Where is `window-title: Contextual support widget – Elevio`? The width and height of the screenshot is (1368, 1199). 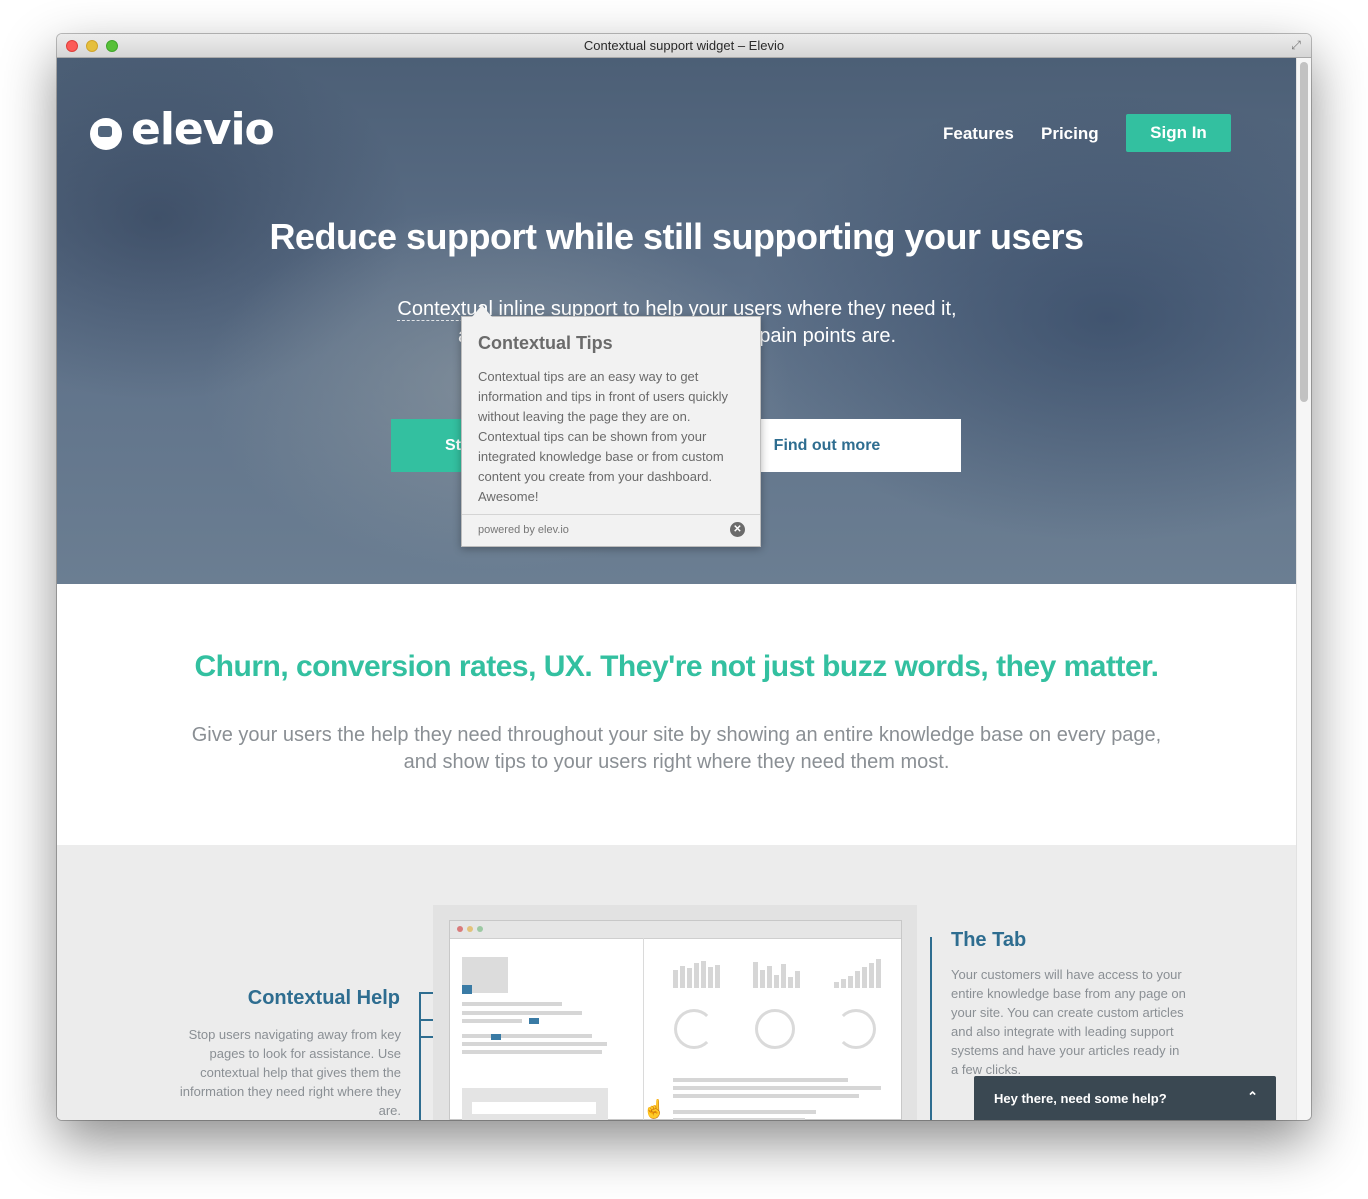 window-title: Contextual support widget – Elevio is located at coordinates (684, 45).